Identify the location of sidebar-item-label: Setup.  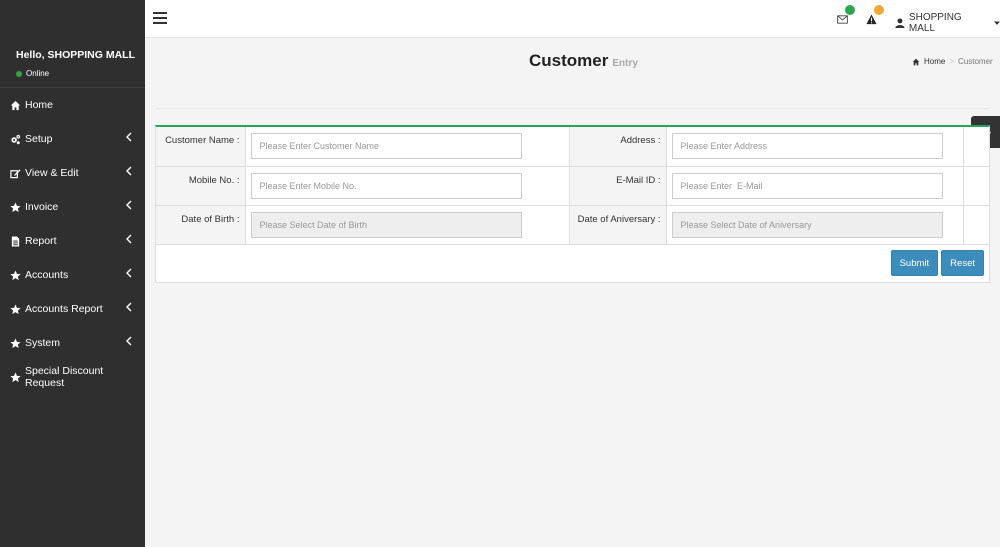
(39, 139).